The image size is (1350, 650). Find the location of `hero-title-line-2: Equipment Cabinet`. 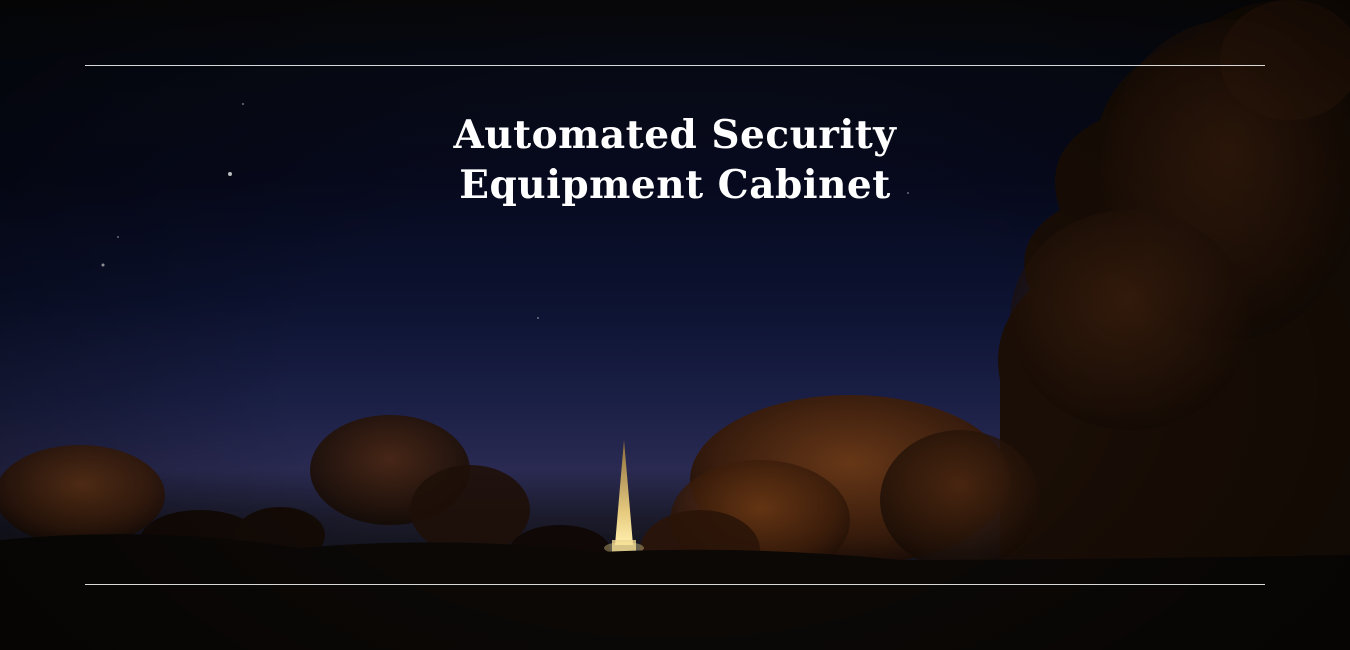

hero-title-line-2: Equipment Cabinet is located at coordinates (675, 185).